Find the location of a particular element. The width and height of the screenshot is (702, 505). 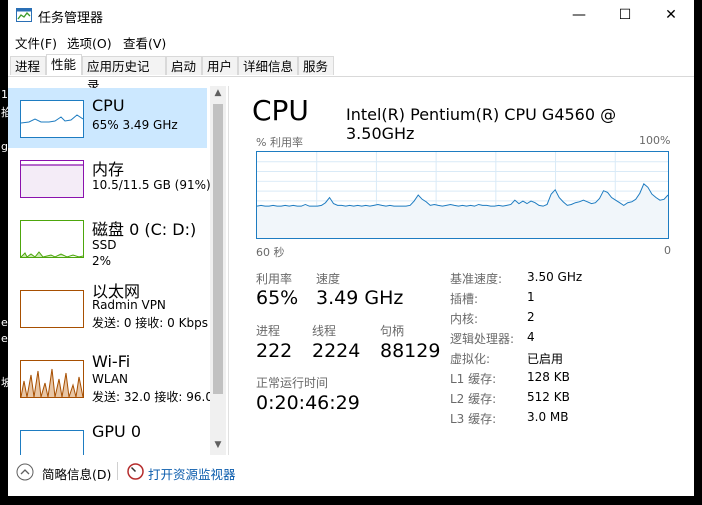

detail-title: CPU is located at coordinates (280, 110).